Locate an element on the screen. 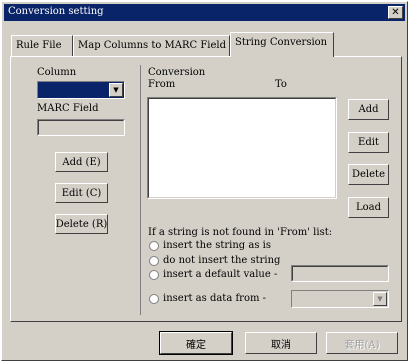 This screenshot has width=410, height=363. column-edit-button: Edit (C) is located at coordinates (81, 193).